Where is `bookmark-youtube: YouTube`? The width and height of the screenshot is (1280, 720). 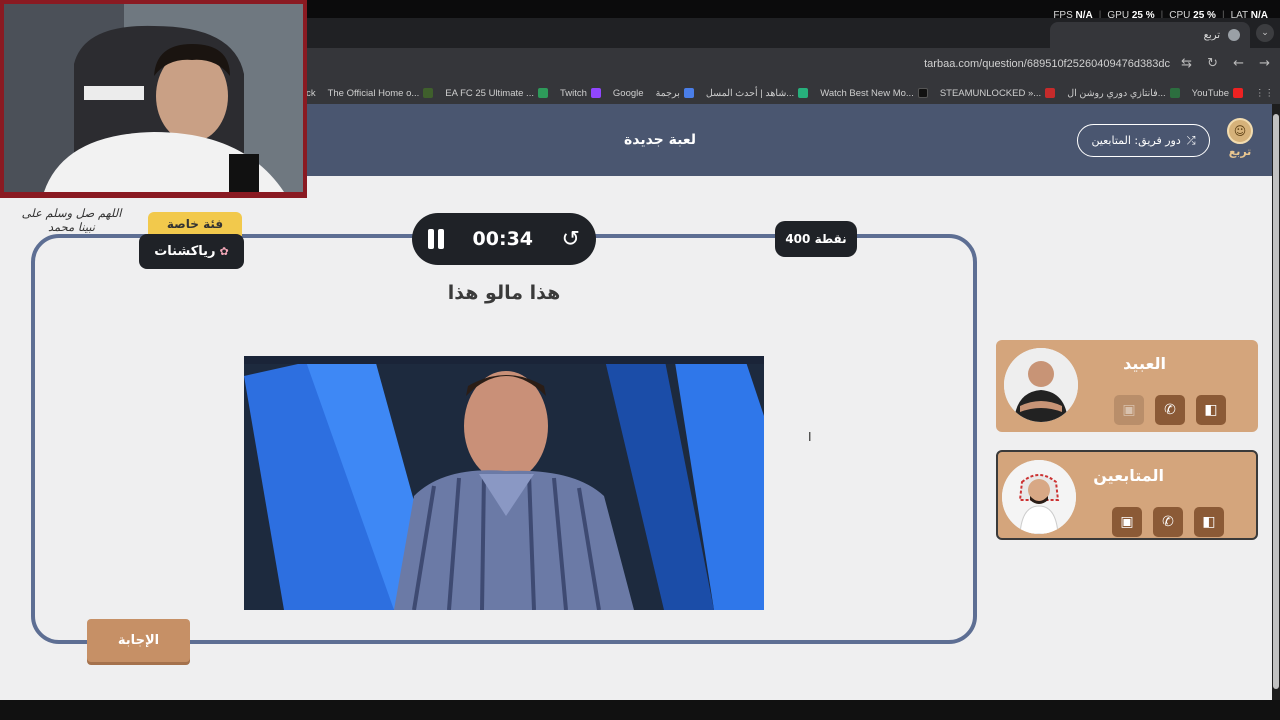
bookmark-youtube: YouTube is located at coordinates (1217, 93).